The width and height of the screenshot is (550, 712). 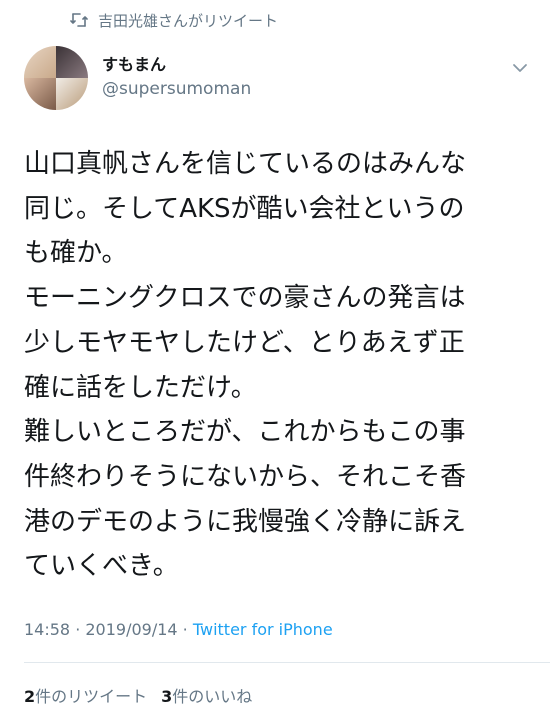 What do you see at coordinates (30, 696) in the screenshot?
I see `retweets-count: 2` at bounding box center [30, 696].